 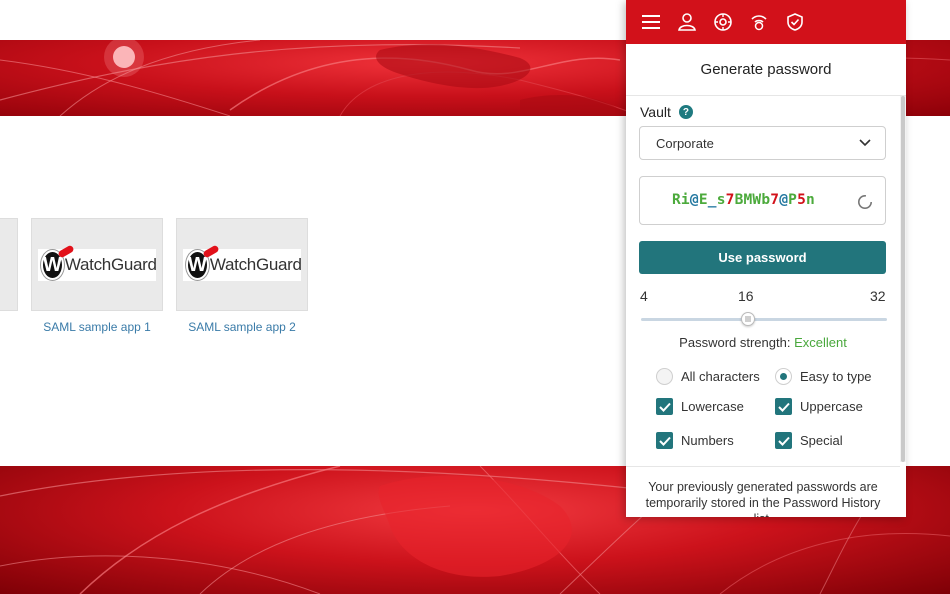 I want to click on wifi-icon, so click(x=759, y=22).